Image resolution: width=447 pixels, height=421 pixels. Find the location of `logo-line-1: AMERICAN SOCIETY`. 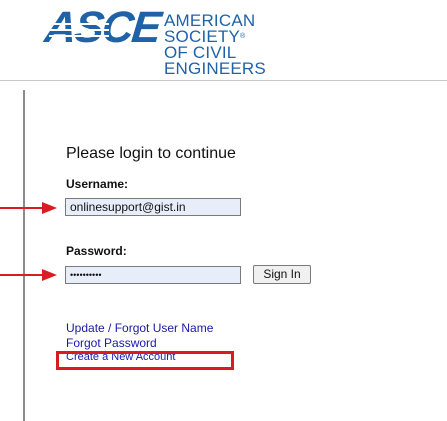

logo-line-1: AMERICAN SOCIETY is located at coordinates (210, 28).